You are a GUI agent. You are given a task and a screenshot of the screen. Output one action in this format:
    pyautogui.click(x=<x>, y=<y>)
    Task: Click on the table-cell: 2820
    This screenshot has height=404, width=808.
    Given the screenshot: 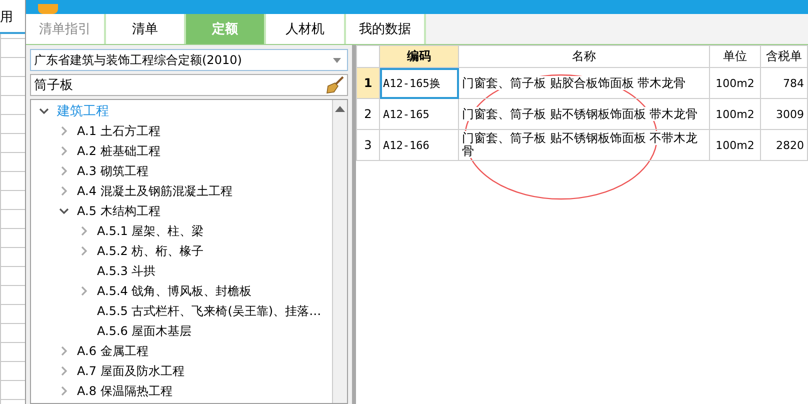 What is the action you would take?
    pyautogui.click(x=784, y=145)
    